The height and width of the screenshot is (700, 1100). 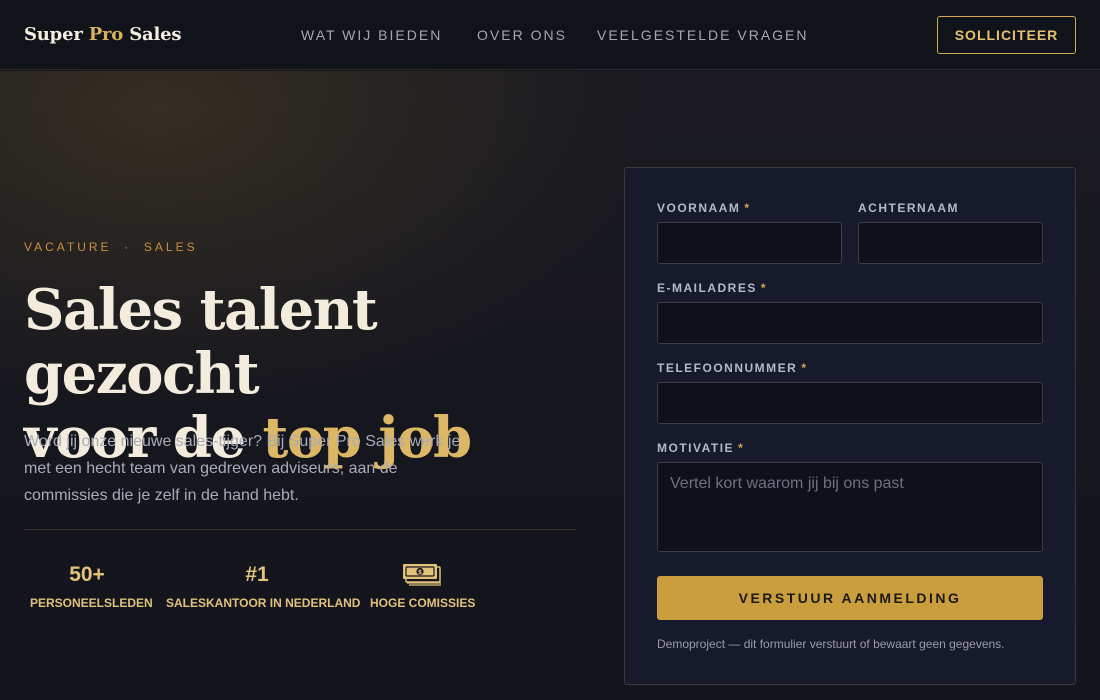 What do you see at coordinates (699, 208) in the screenshot?
I see `first-name-label-text: VOORNAAM` at bounding box center [699, 208].